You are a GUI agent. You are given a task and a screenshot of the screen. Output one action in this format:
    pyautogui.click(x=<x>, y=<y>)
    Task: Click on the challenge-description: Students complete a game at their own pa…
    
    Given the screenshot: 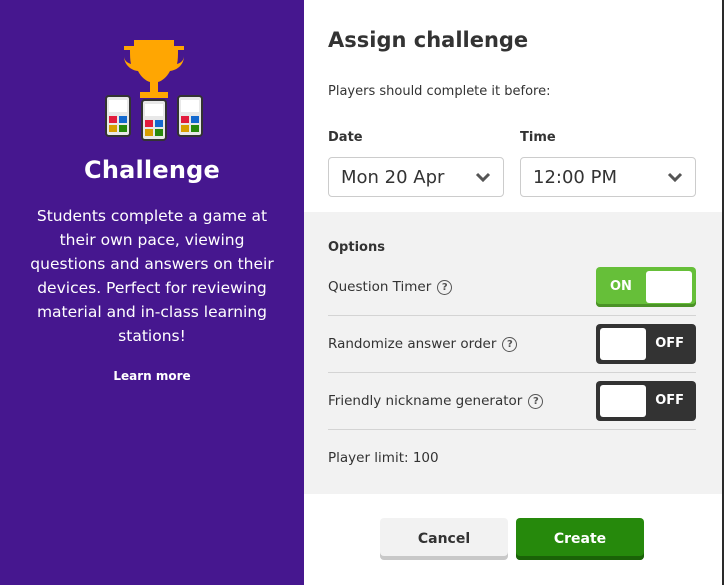 What is the action you would take?
    pyautogui.click(x=152, y=276)
    